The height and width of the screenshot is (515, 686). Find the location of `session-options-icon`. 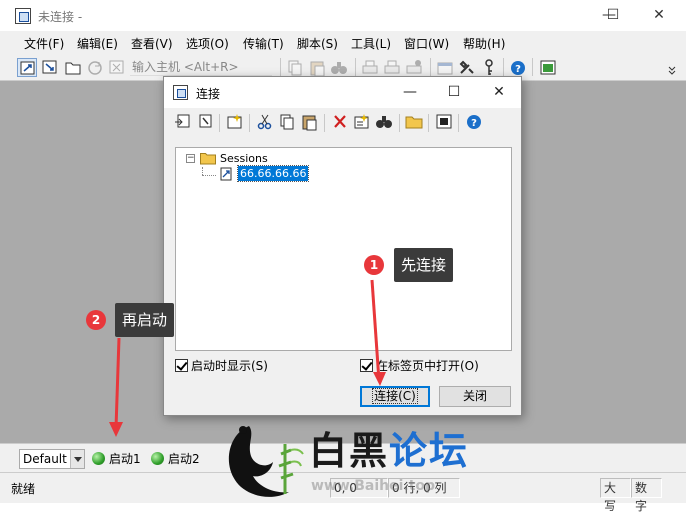

session-options-icon is located at coordinates (445, 67).